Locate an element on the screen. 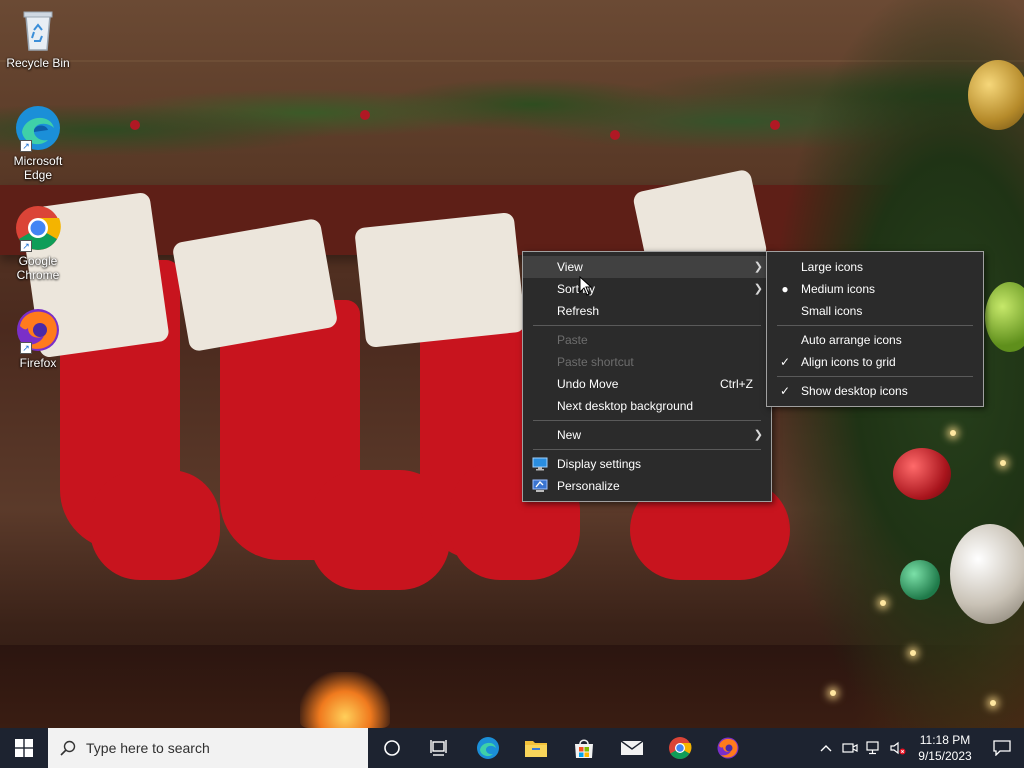 This screenshot has height=768, width=1024. search-icon is located at coordinates (68, 748).